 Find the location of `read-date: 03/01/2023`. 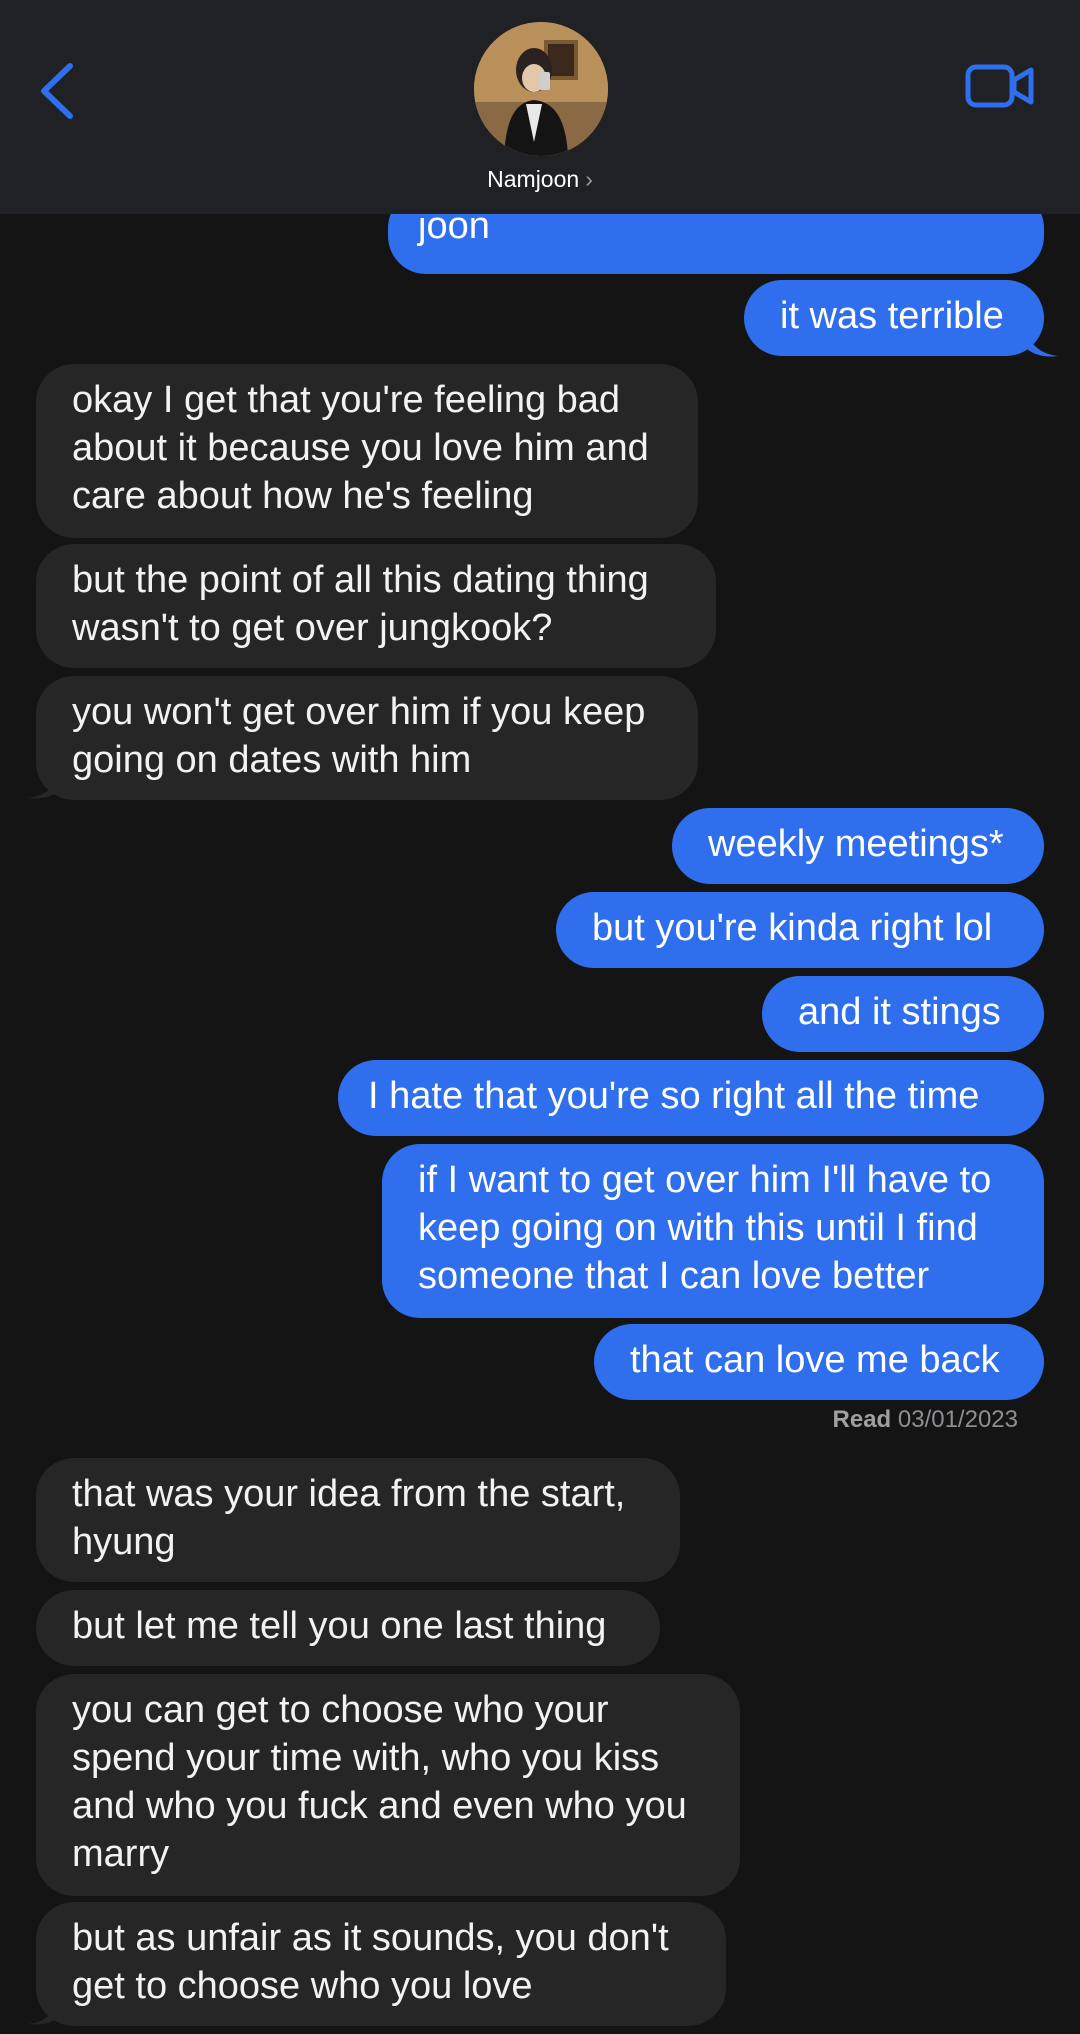

read-date: 03/01/2023 is located at coordinates (957, 1419).